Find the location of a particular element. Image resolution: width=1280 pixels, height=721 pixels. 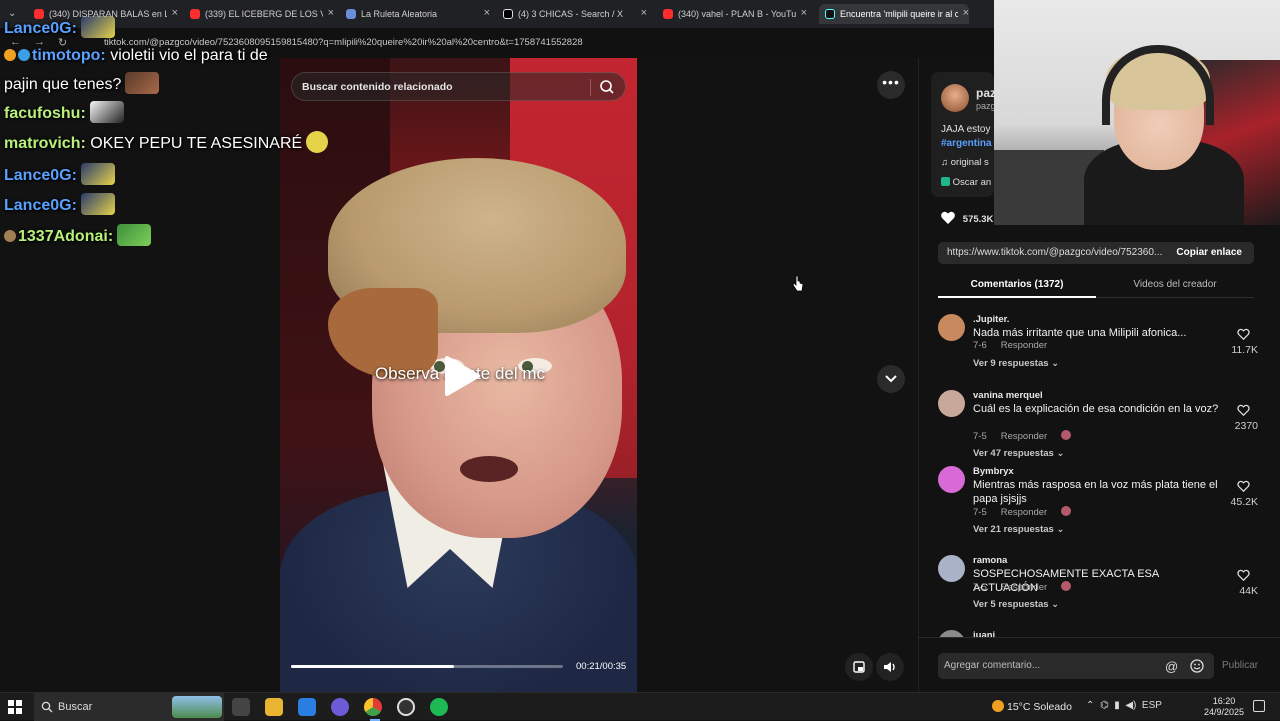

chat-text: violetii vio el para ti de is located at coordinates (186, 55).